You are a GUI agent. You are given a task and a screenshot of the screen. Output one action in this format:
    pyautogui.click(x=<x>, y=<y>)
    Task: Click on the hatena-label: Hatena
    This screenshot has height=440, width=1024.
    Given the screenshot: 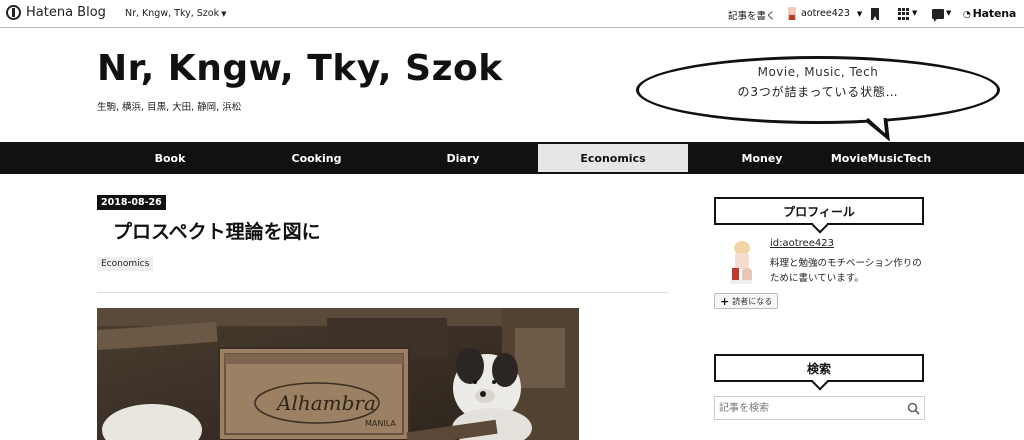 What is the action you would take?
    pyautogui.click(x=994, y=13)
    